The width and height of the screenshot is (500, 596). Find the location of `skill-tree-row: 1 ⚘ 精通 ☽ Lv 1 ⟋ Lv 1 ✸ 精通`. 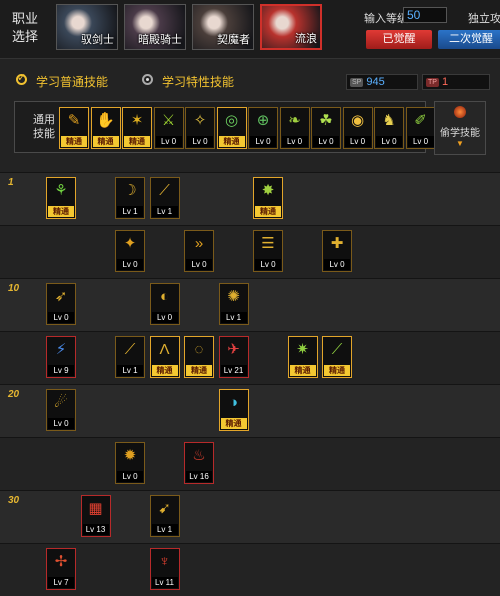

skill-tree-row: 1 ⚘ 精通 ☽ Lv 1 ⟋ Lv 1 ✸ 精通 is located at coordinates (250, 198).